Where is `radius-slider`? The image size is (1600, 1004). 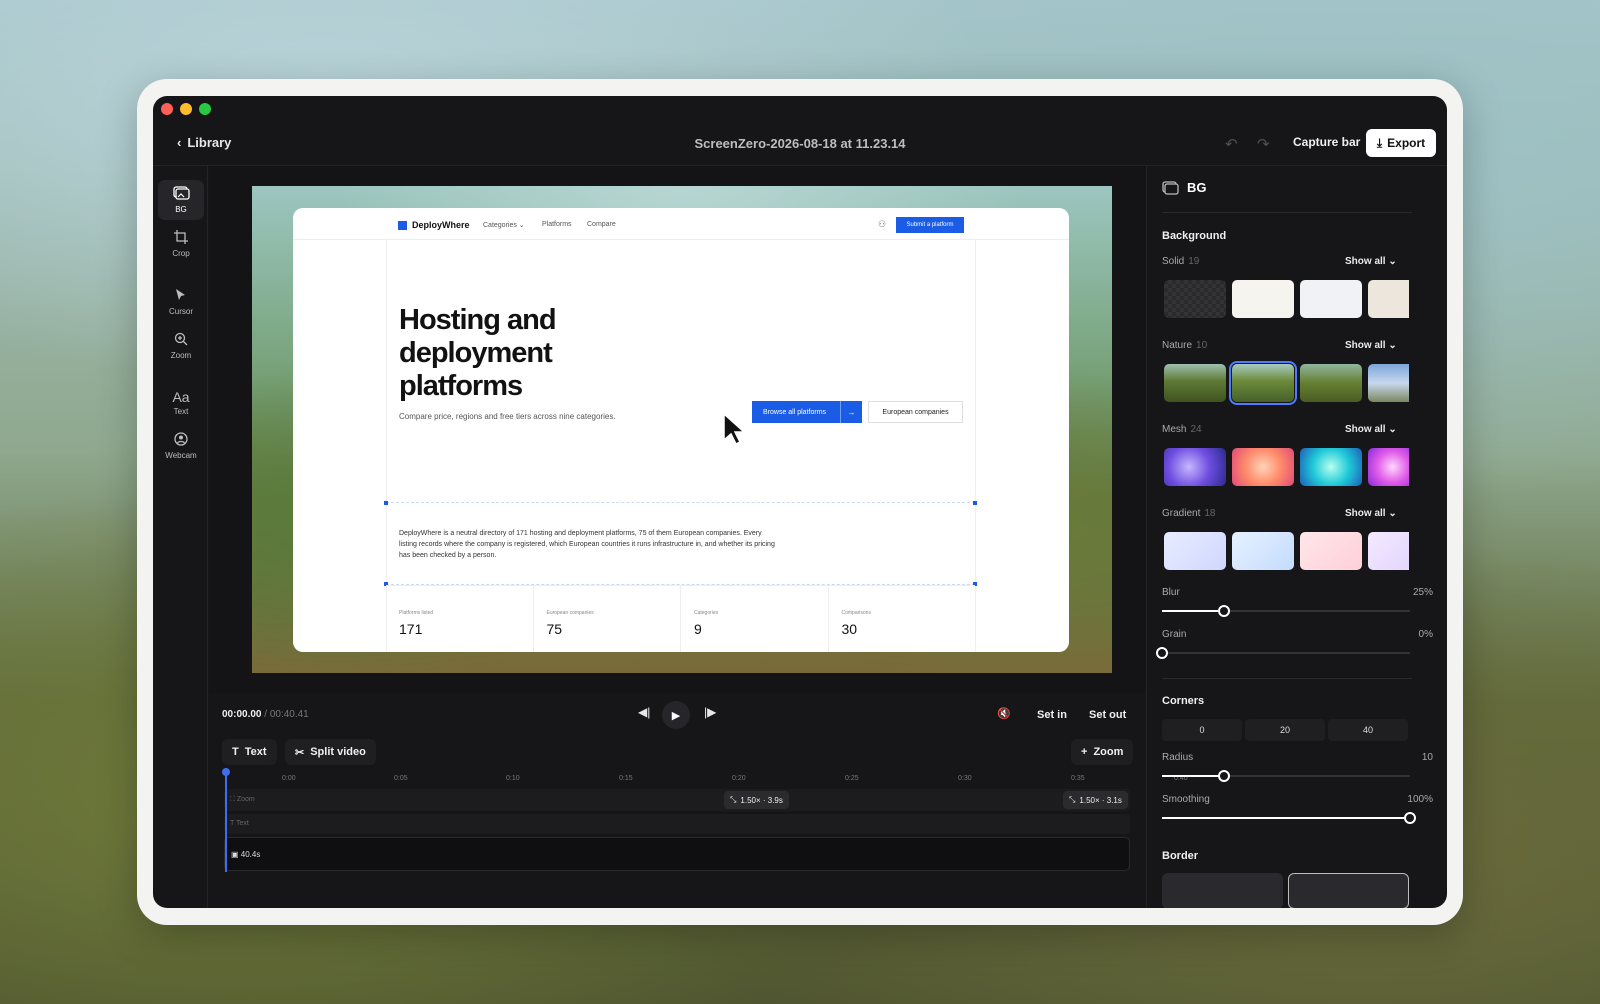
radius-slider is located at coordinates (1286, 776).